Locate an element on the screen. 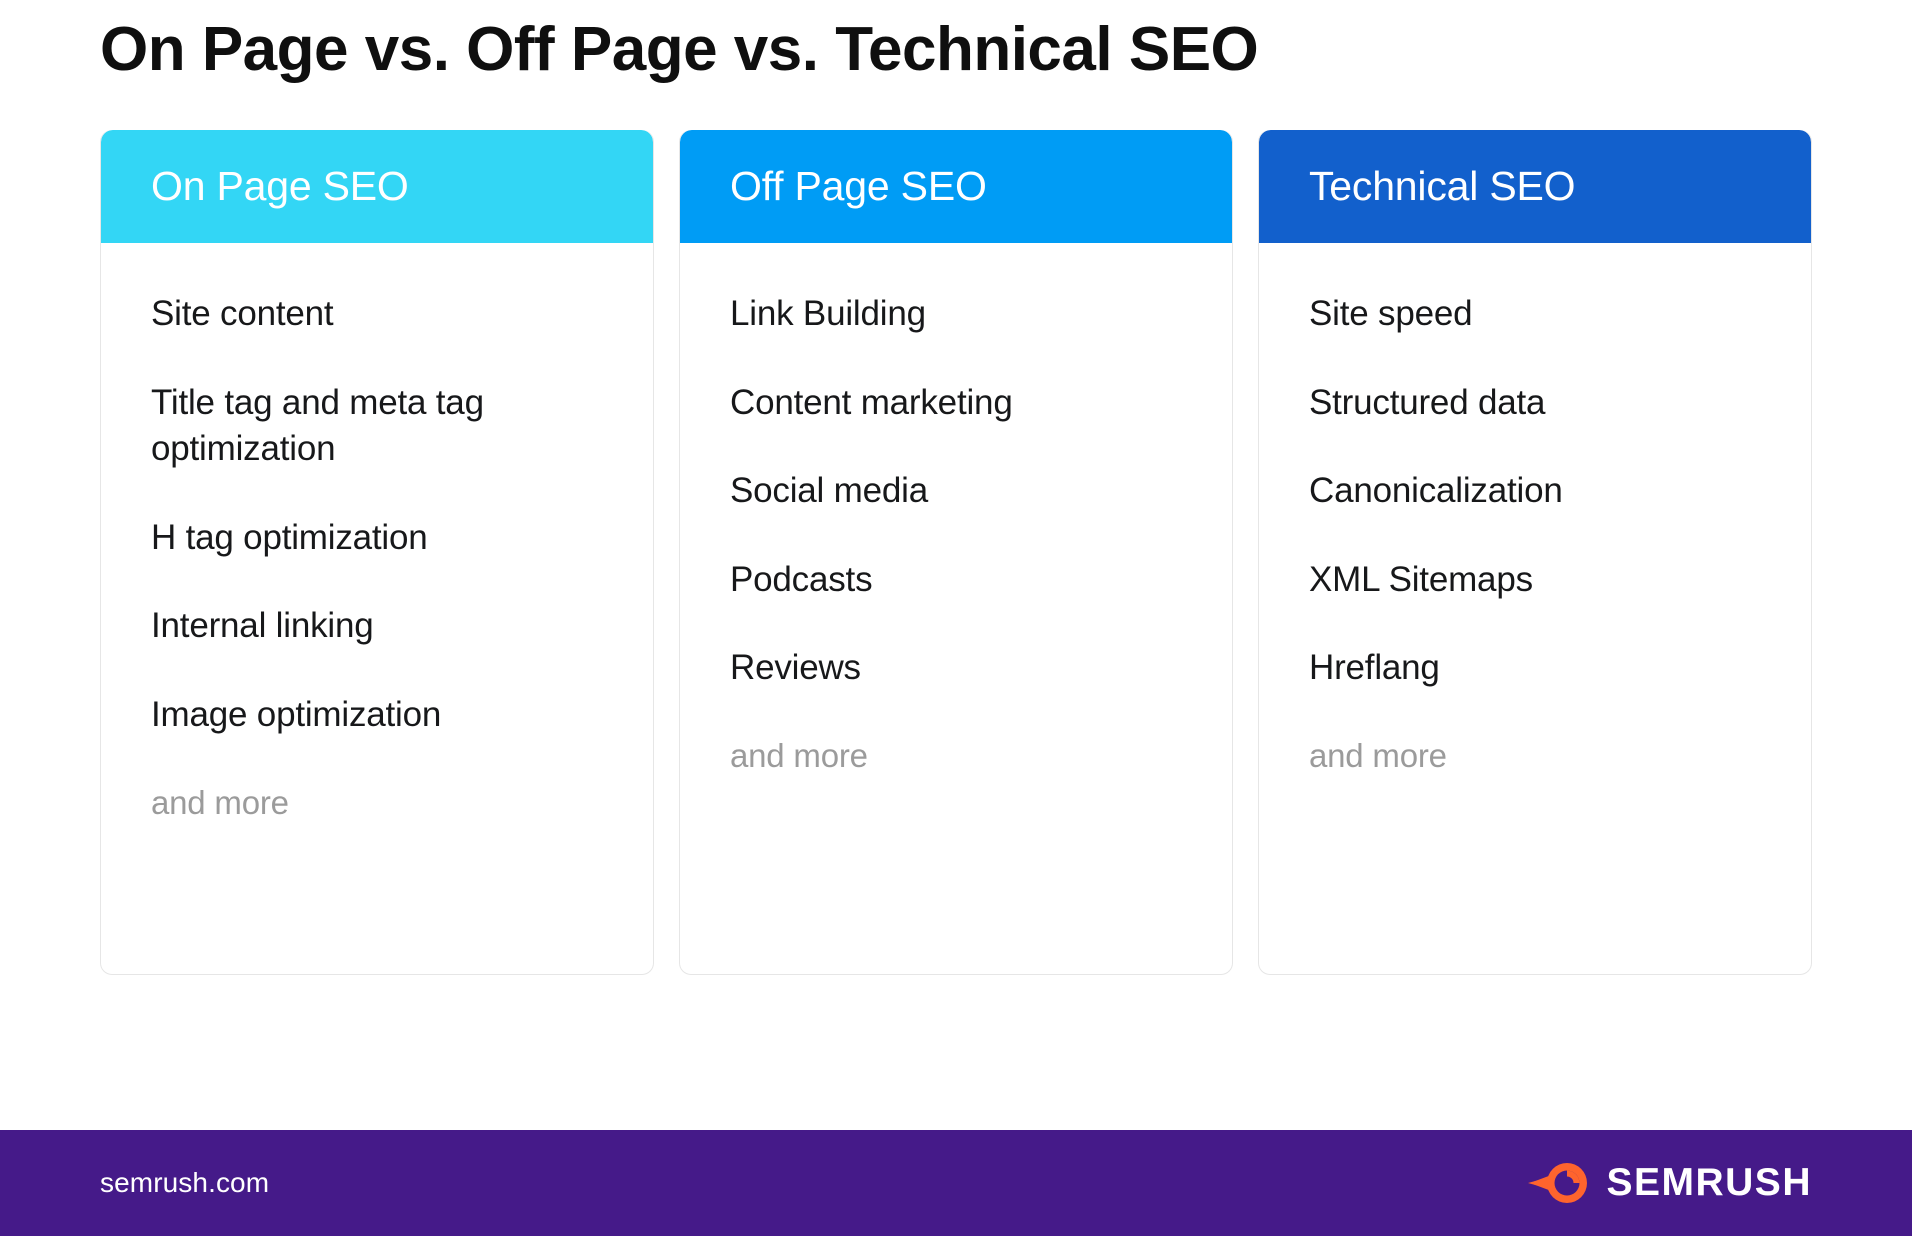 Image resolution: width=1912 pixels, height=1236 pixels. semrush-comet-icon is located at coordinates (1559, 1183).